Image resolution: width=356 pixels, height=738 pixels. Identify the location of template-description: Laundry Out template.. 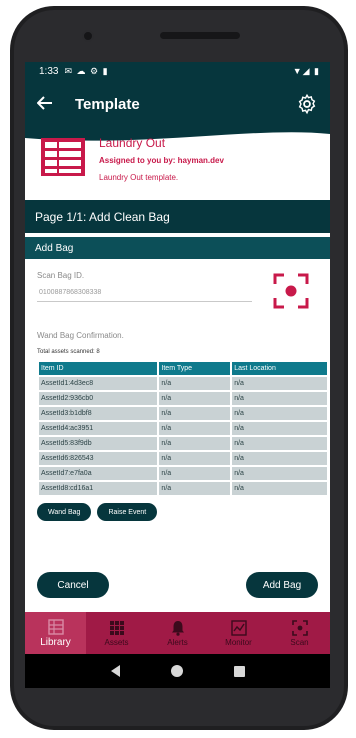
(139, 177).